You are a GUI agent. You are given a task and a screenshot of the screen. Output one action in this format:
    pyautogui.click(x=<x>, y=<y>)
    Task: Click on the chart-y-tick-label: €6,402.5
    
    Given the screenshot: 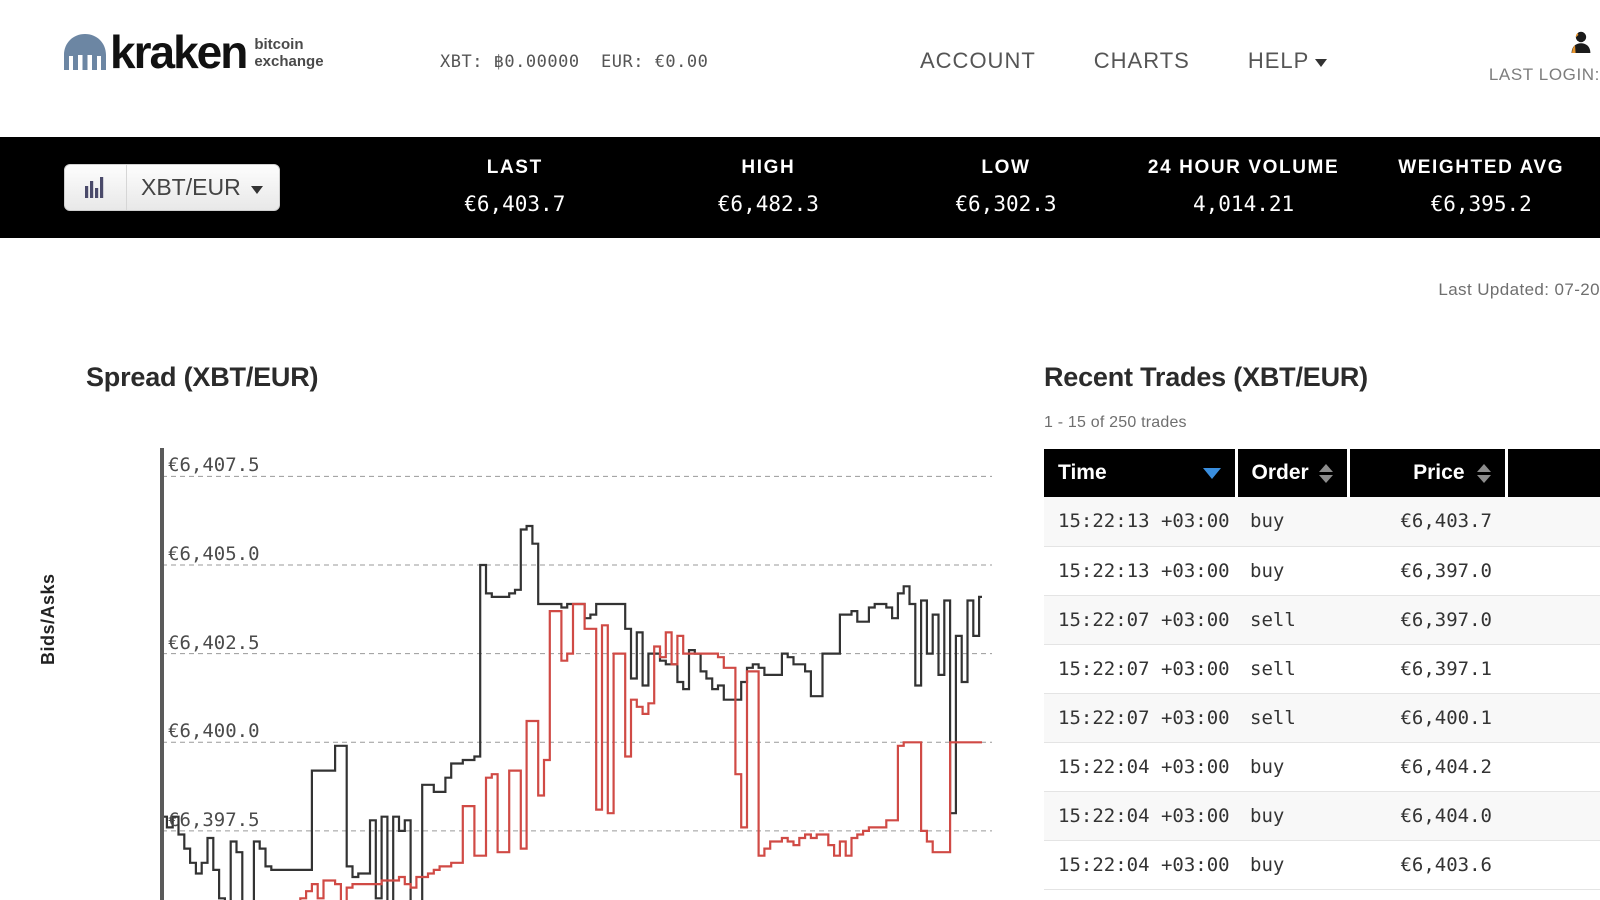 What is the action you would take?
    pyautogui.click(x=214, y=642)
    